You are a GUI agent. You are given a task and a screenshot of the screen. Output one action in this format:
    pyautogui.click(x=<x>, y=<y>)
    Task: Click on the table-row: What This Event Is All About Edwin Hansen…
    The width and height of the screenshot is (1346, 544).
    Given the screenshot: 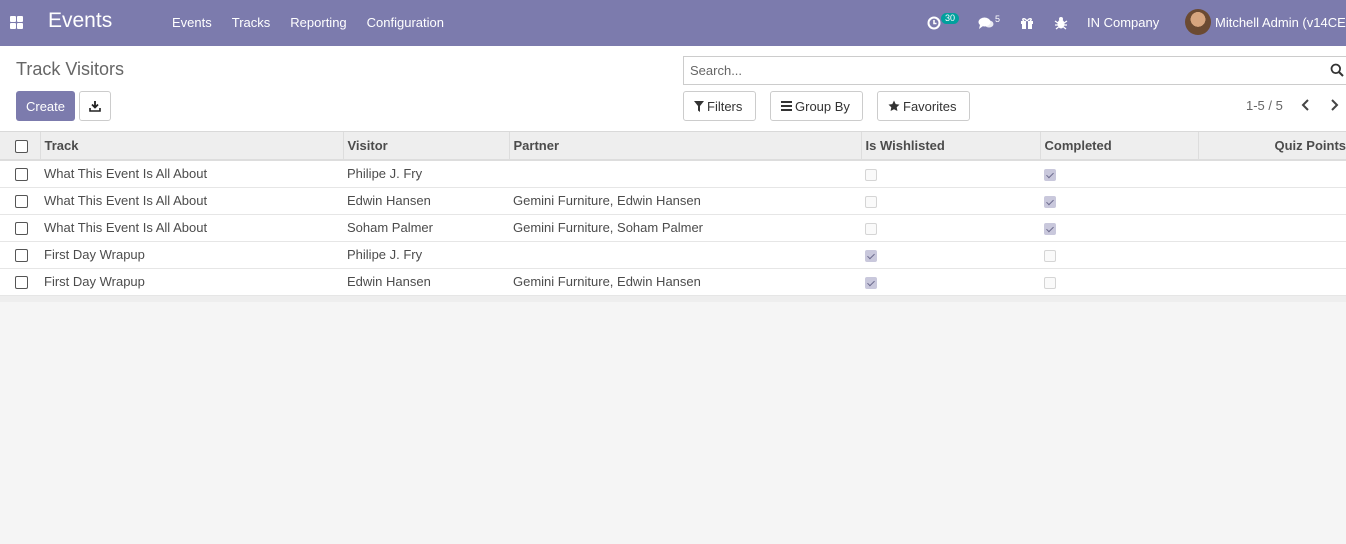 What is the action you would take?
    pyautogui.click(x=673, y=201)
    